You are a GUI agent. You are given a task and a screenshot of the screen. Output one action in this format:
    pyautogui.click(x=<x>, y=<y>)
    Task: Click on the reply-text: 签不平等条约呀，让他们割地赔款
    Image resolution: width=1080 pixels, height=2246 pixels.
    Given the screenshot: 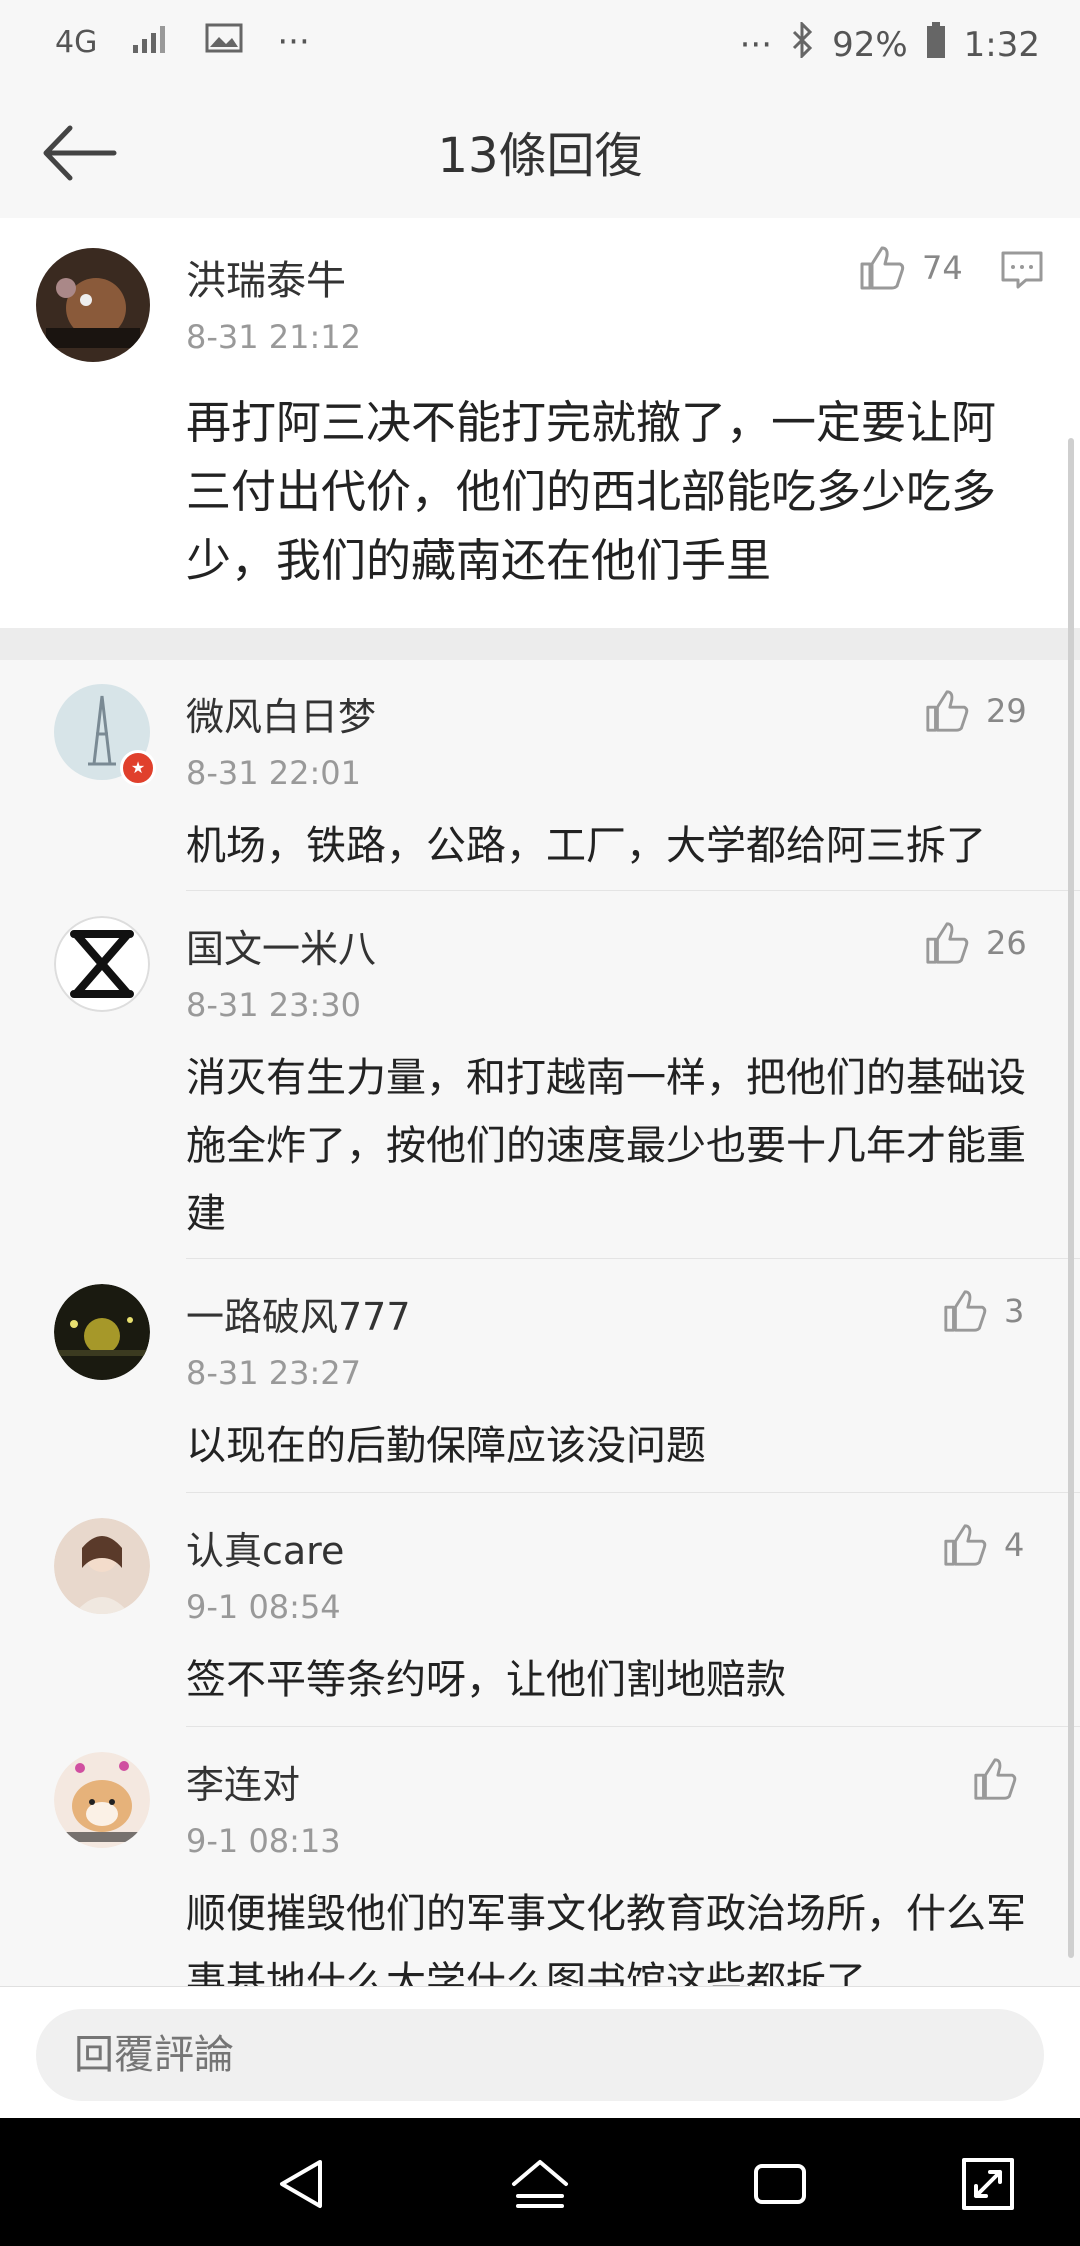 What is the action you would take?
    pyautogui.click(x=486, y=1680)
    